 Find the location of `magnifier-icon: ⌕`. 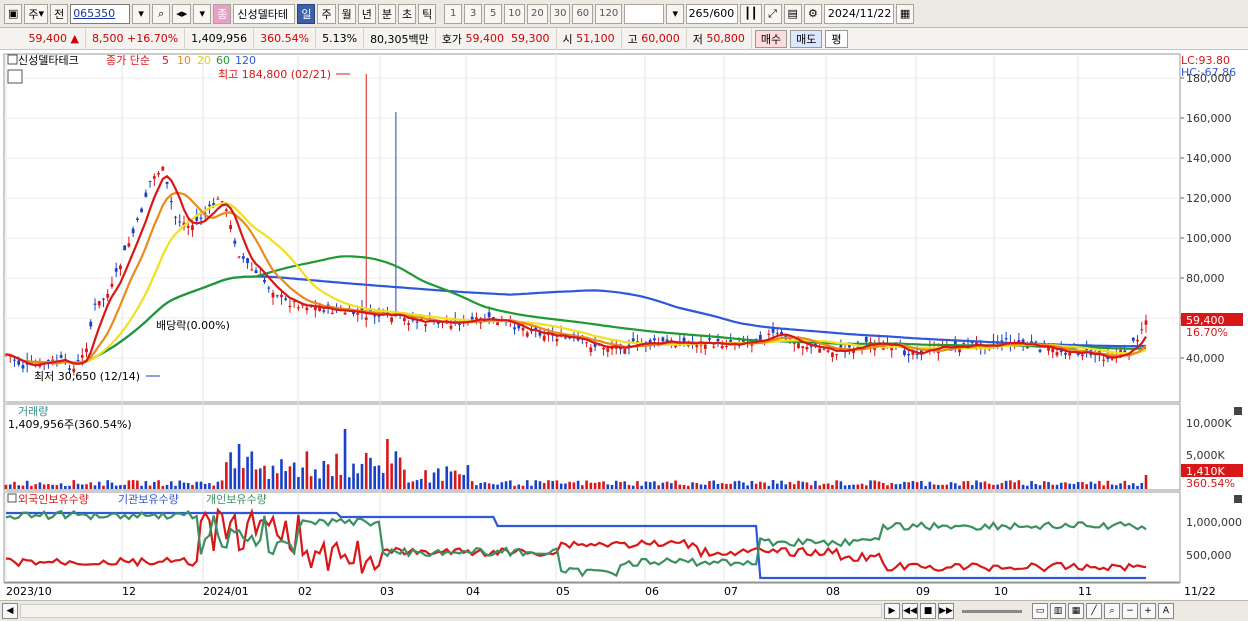

magnifier-icon: ⌕ is located at coordinates (1112, 611).